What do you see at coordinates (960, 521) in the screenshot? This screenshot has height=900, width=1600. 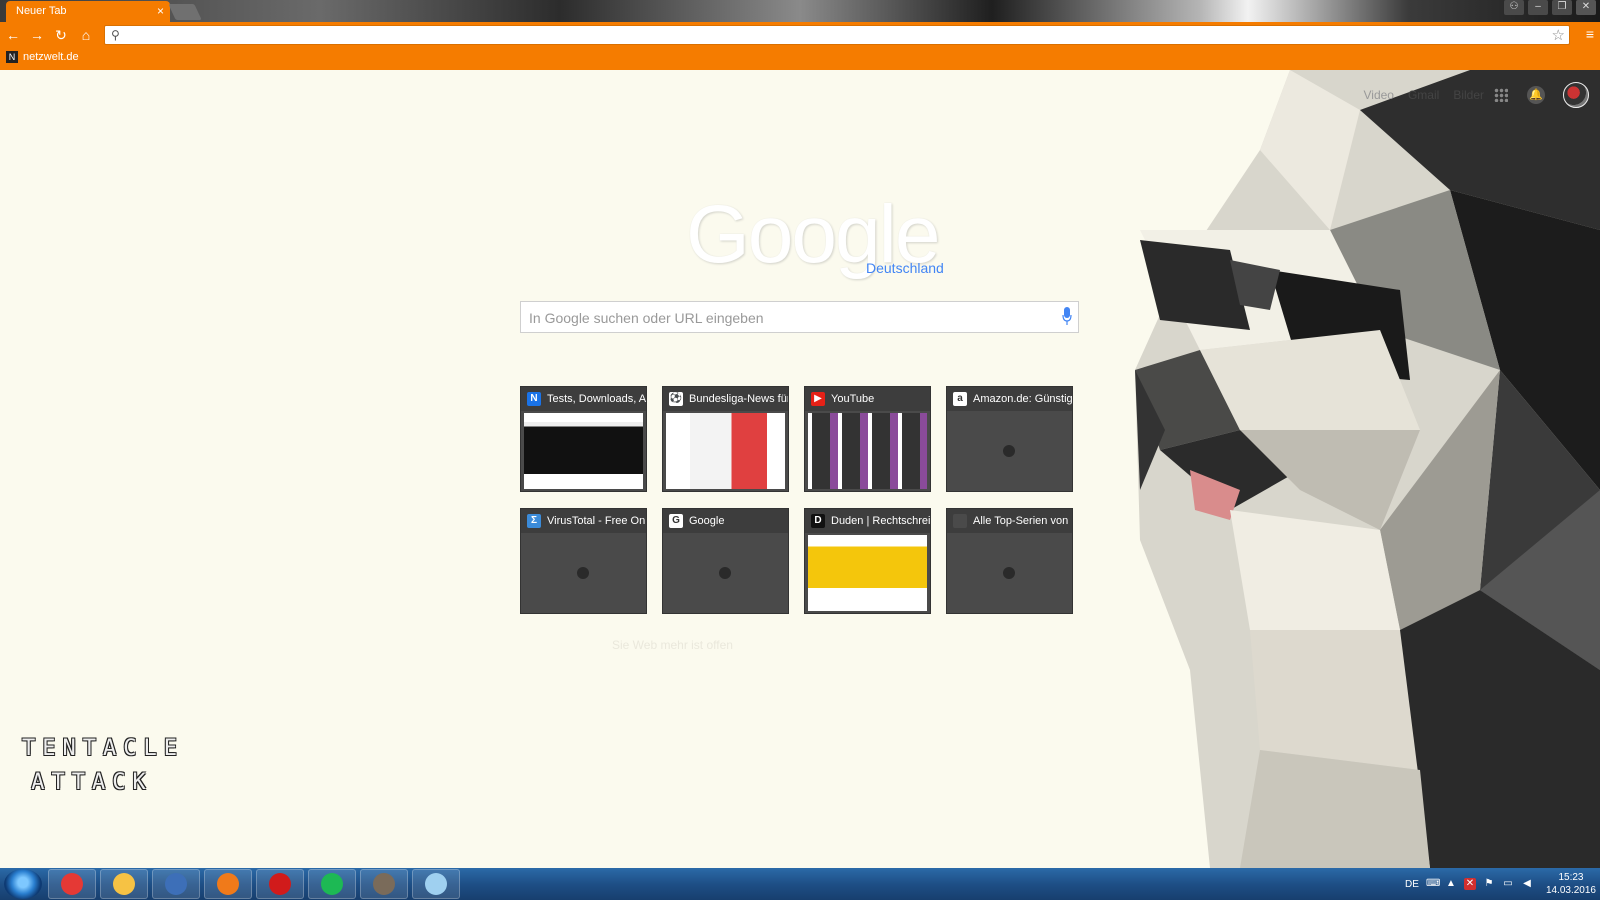 I see `page-icon` at bounding box center [960, 521].